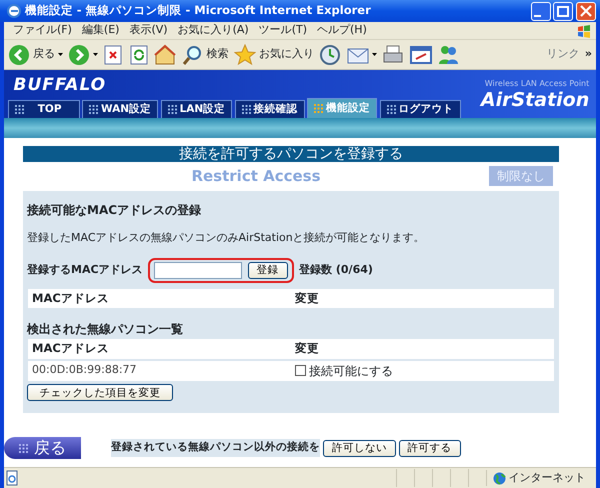 The width and height of the screenshot is (600, 488). I want to click on maximize-icon, so click(563, 11).